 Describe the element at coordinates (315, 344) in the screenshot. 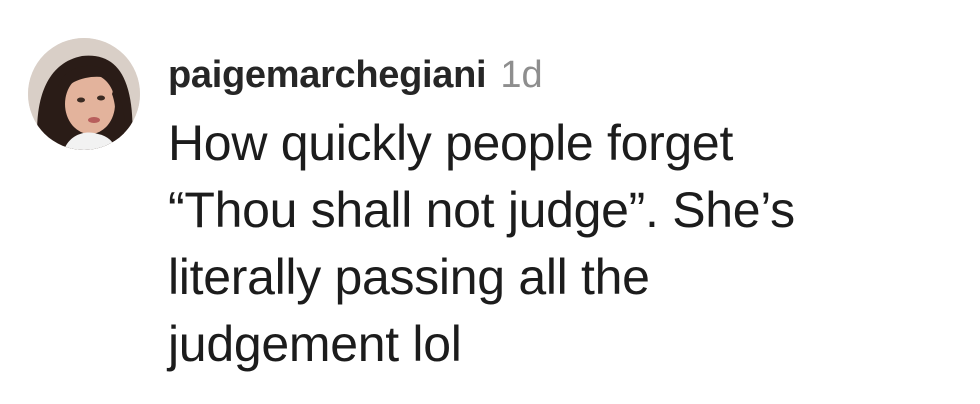

I see `comment-text-line: judgement lol` at that location.